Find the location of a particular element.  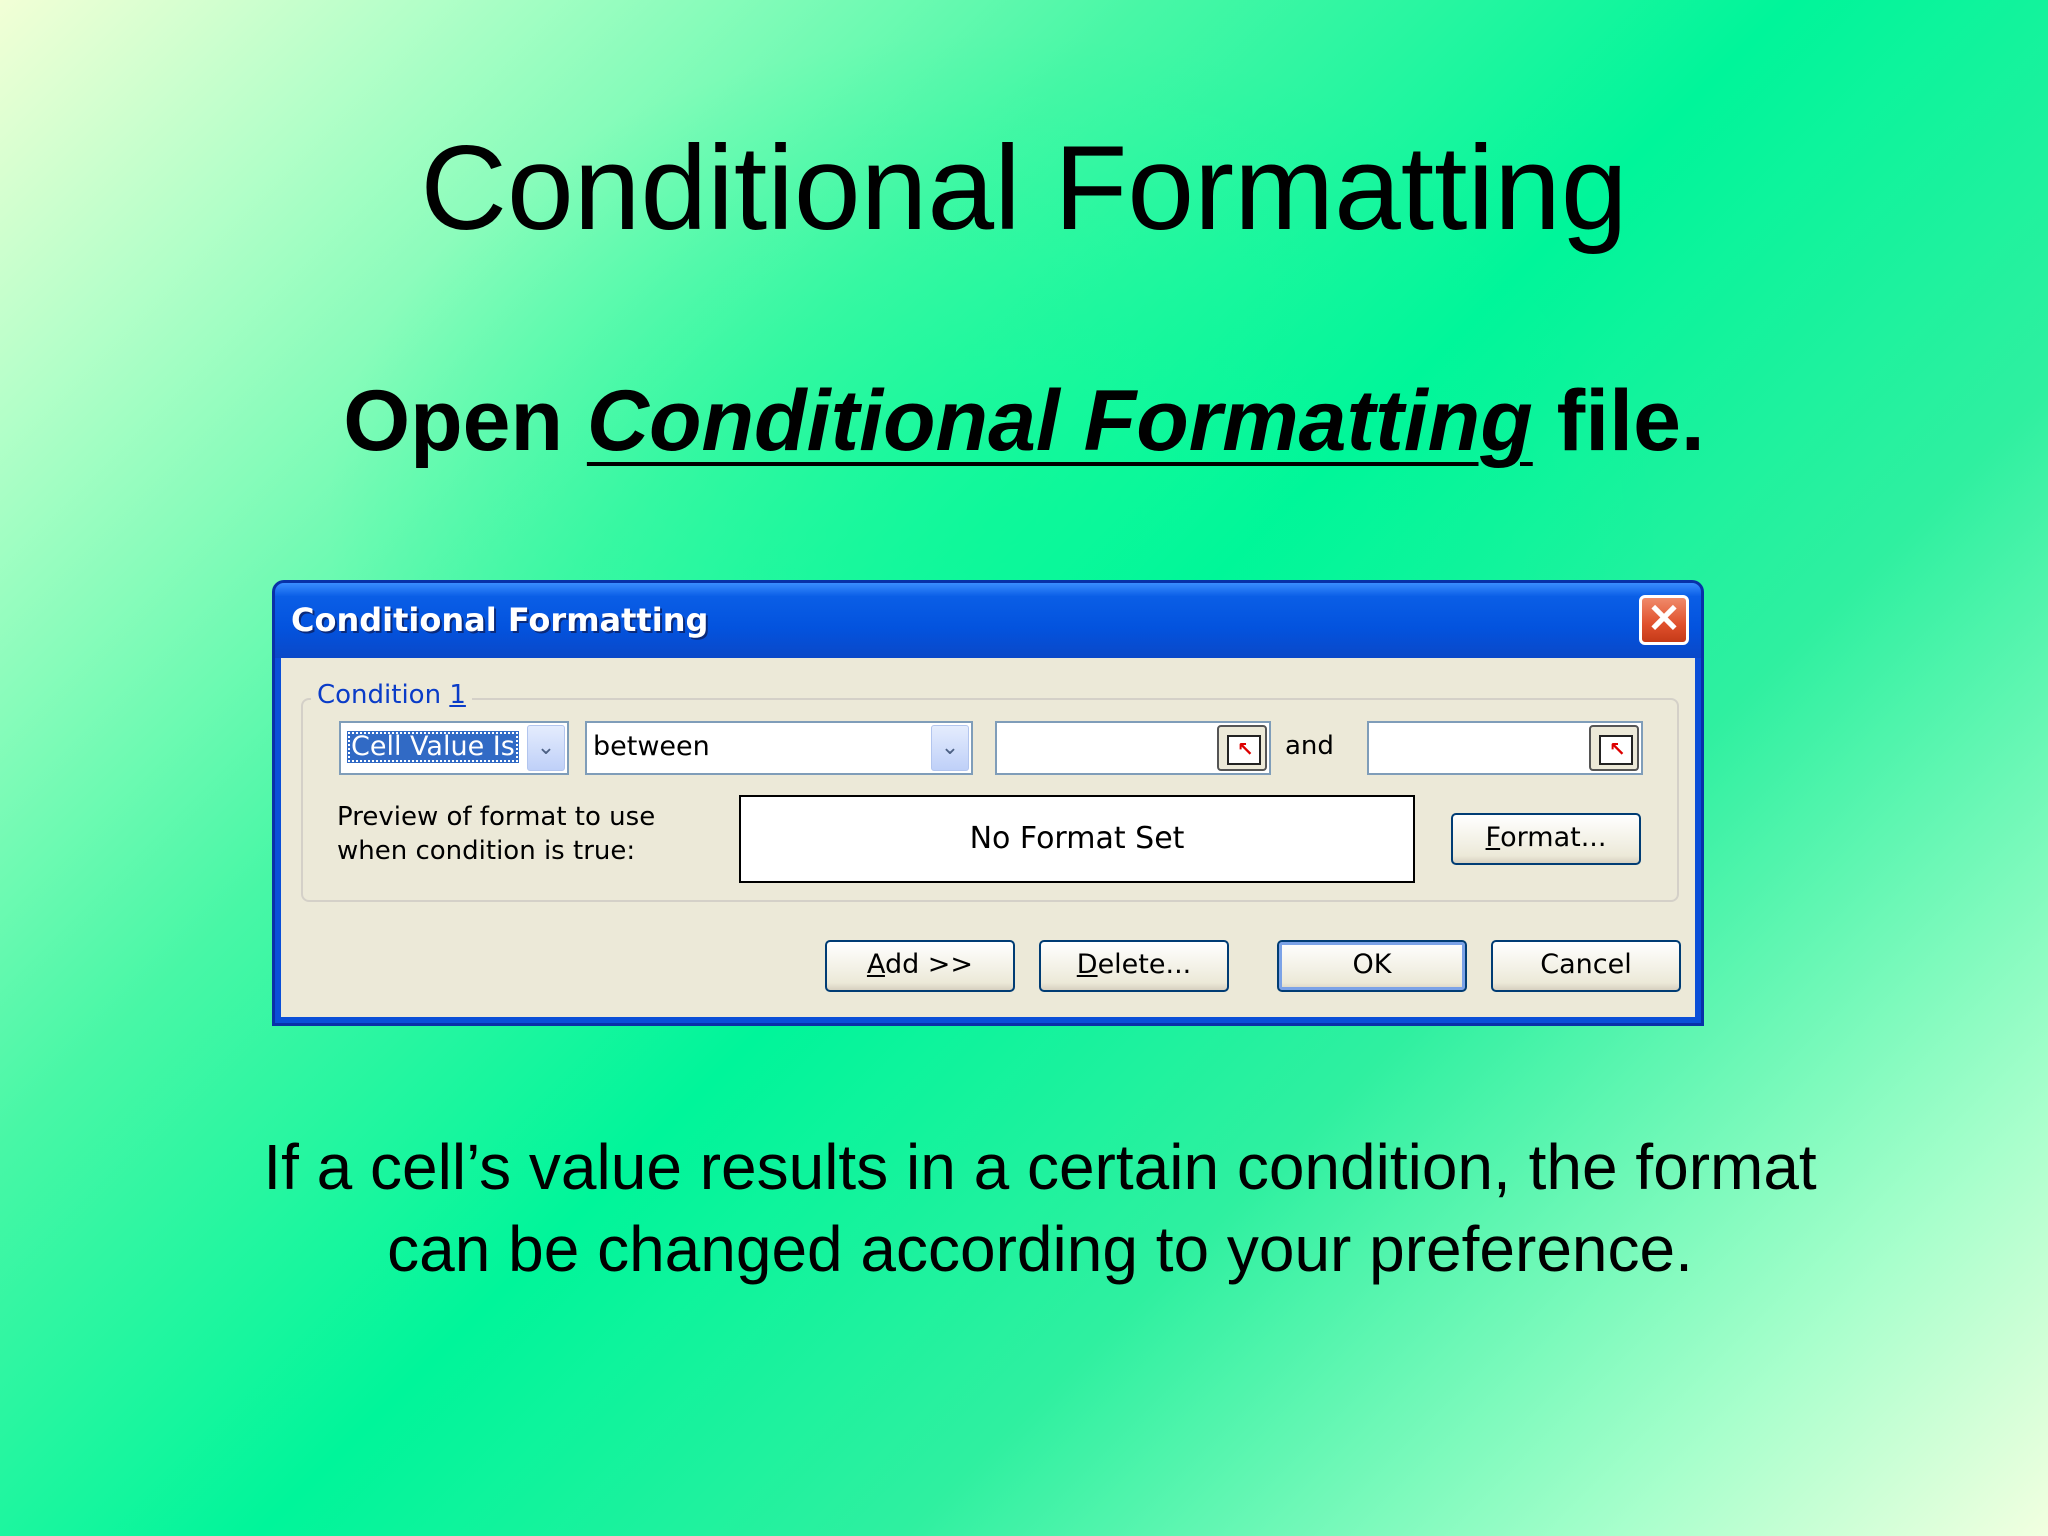

ok-button: OK is located at coordinates (1372, 966).